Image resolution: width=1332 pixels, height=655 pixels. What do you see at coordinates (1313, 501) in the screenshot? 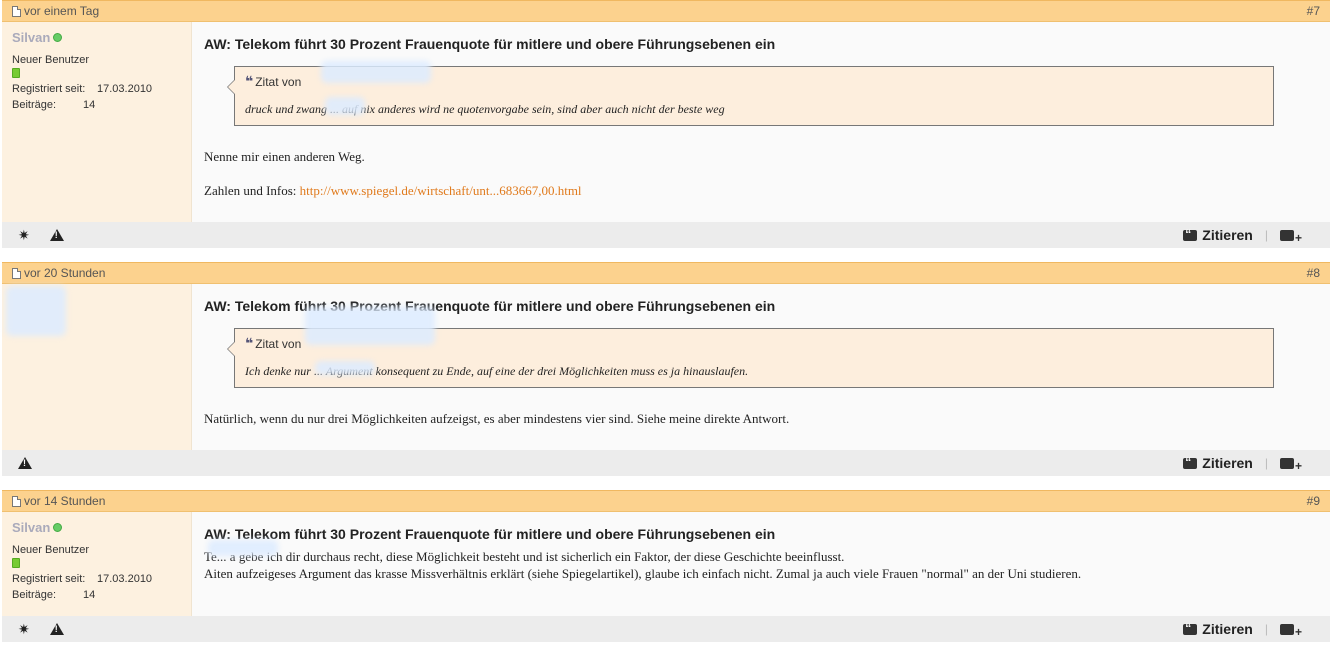
I see `post-number: #9` at bounding box center [1313, 501].